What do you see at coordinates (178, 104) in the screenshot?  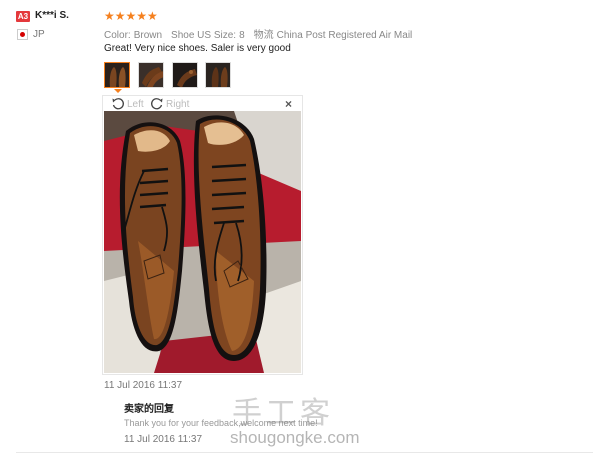 I see `rotate-right-label: Right` at bounding box center [178, 104].